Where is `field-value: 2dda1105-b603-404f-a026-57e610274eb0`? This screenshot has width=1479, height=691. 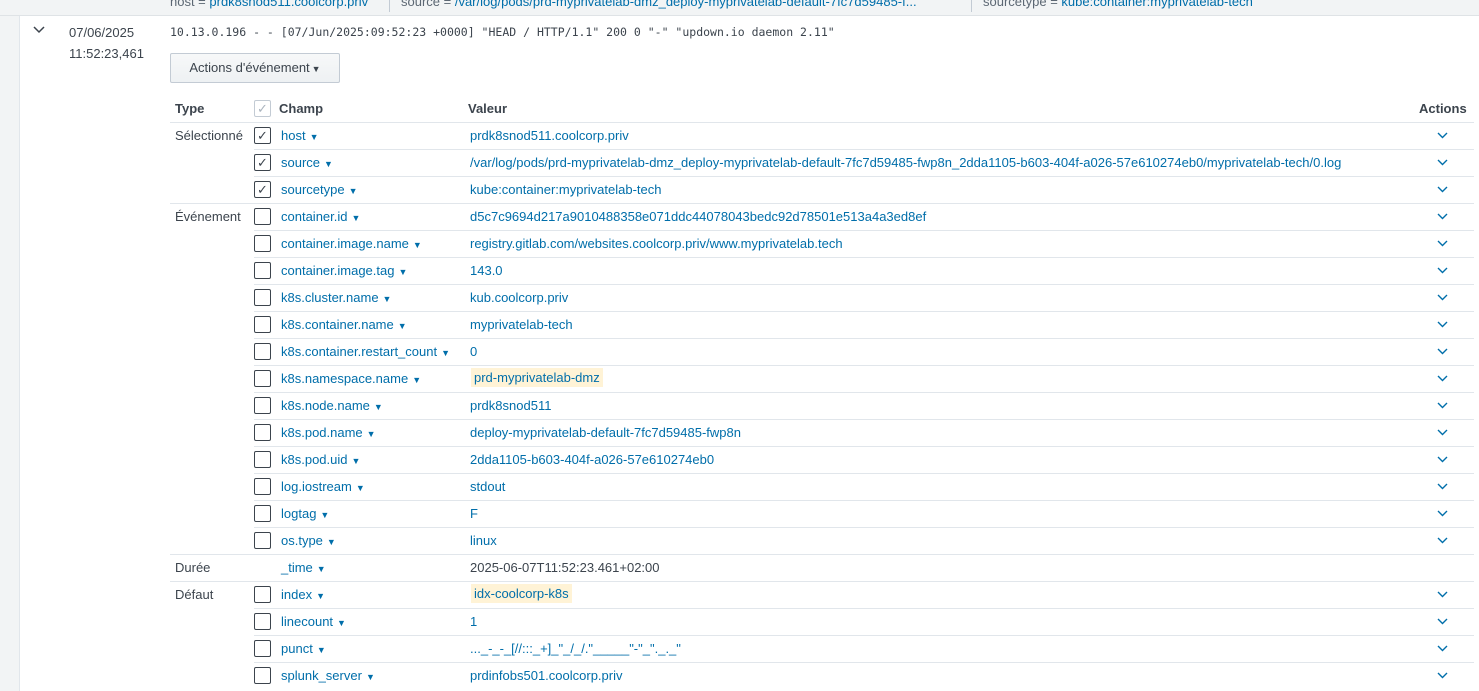 field-value: 2dda1105-b603-404f-a026-57e610274eb0 is located at coordinates (592, 459).